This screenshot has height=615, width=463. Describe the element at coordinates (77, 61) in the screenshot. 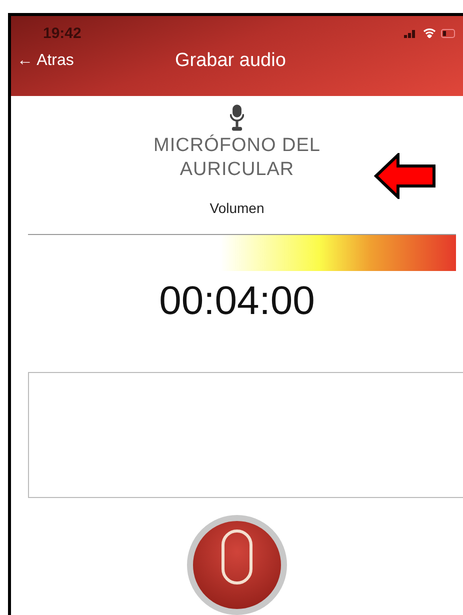

I see `back-button: ← Atras` at that location.